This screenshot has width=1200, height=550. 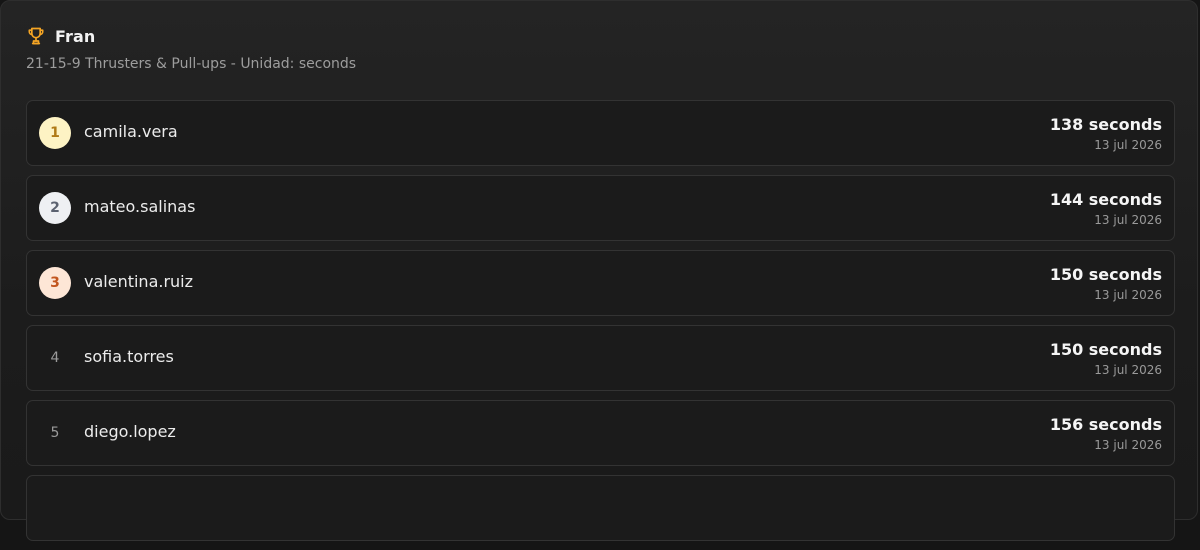 I want to click on title-row: Fran, so click(x=191, y=36).